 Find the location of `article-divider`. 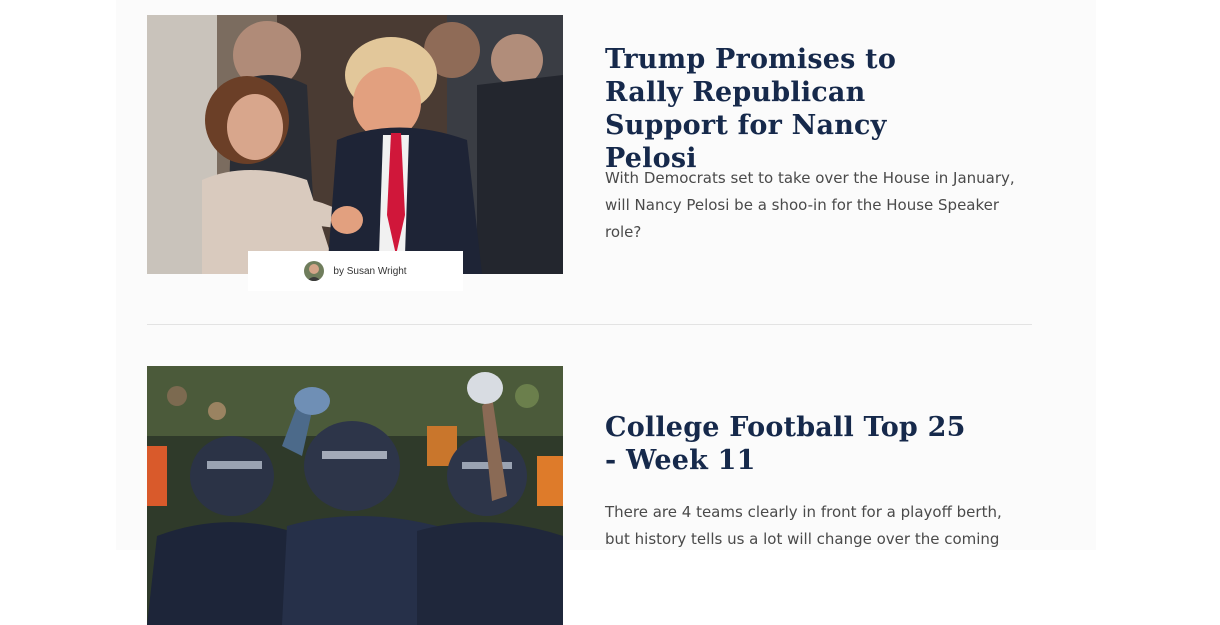

article-divider is located at coordinates (589, 324).